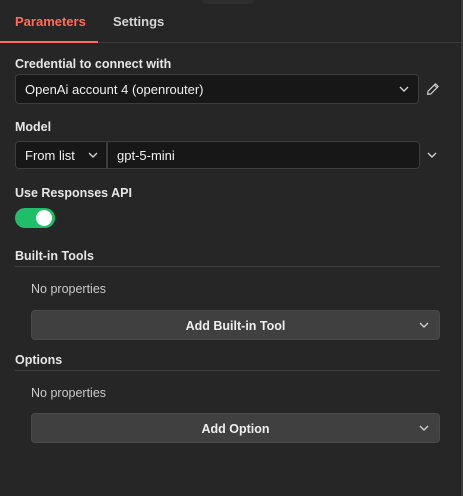  Describe the element at coordinates (93, 64) in the screenshot. I see `credential-label: Credential to connect with` at that location.